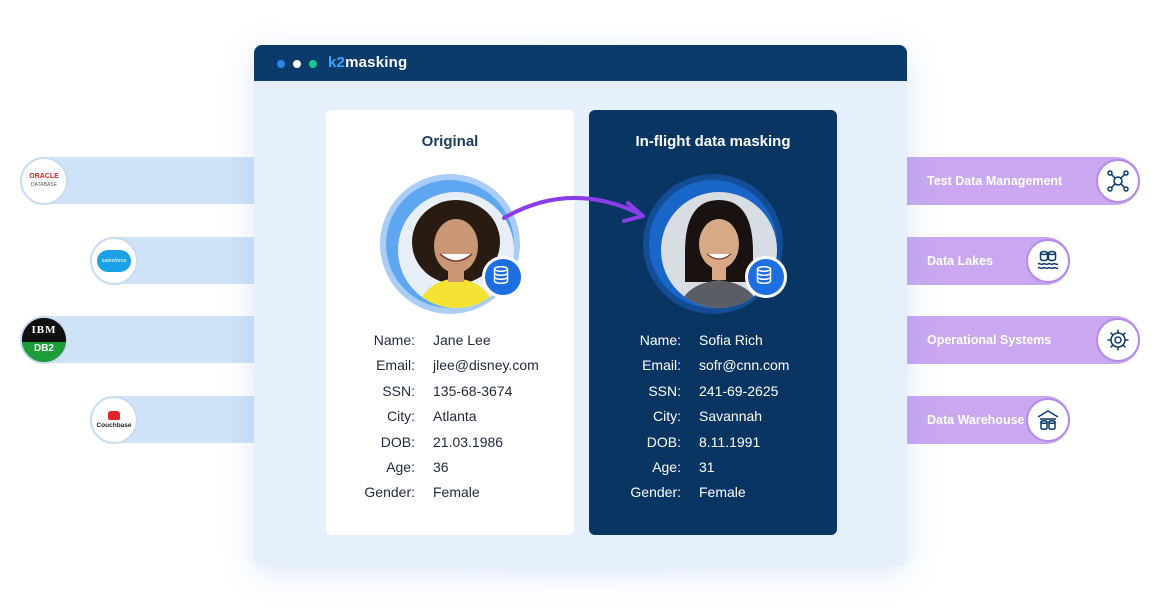 Image resolution: width=1160 pixels, height=614 pixels. Describe the element at coordinates (44, 181) in the screenshot. I see `oracle-logo: ORACLE DATABASE` at that location.